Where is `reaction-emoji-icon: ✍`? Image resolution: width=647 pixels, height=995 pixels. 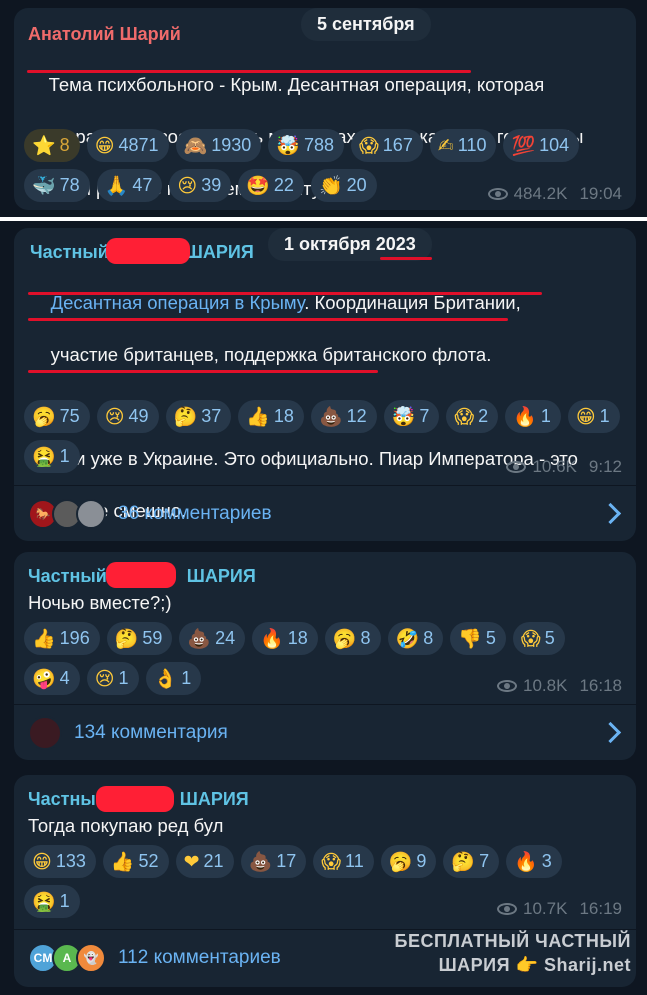 reaction-emoji-icon: ✍ is located at coordinates (445, 145).